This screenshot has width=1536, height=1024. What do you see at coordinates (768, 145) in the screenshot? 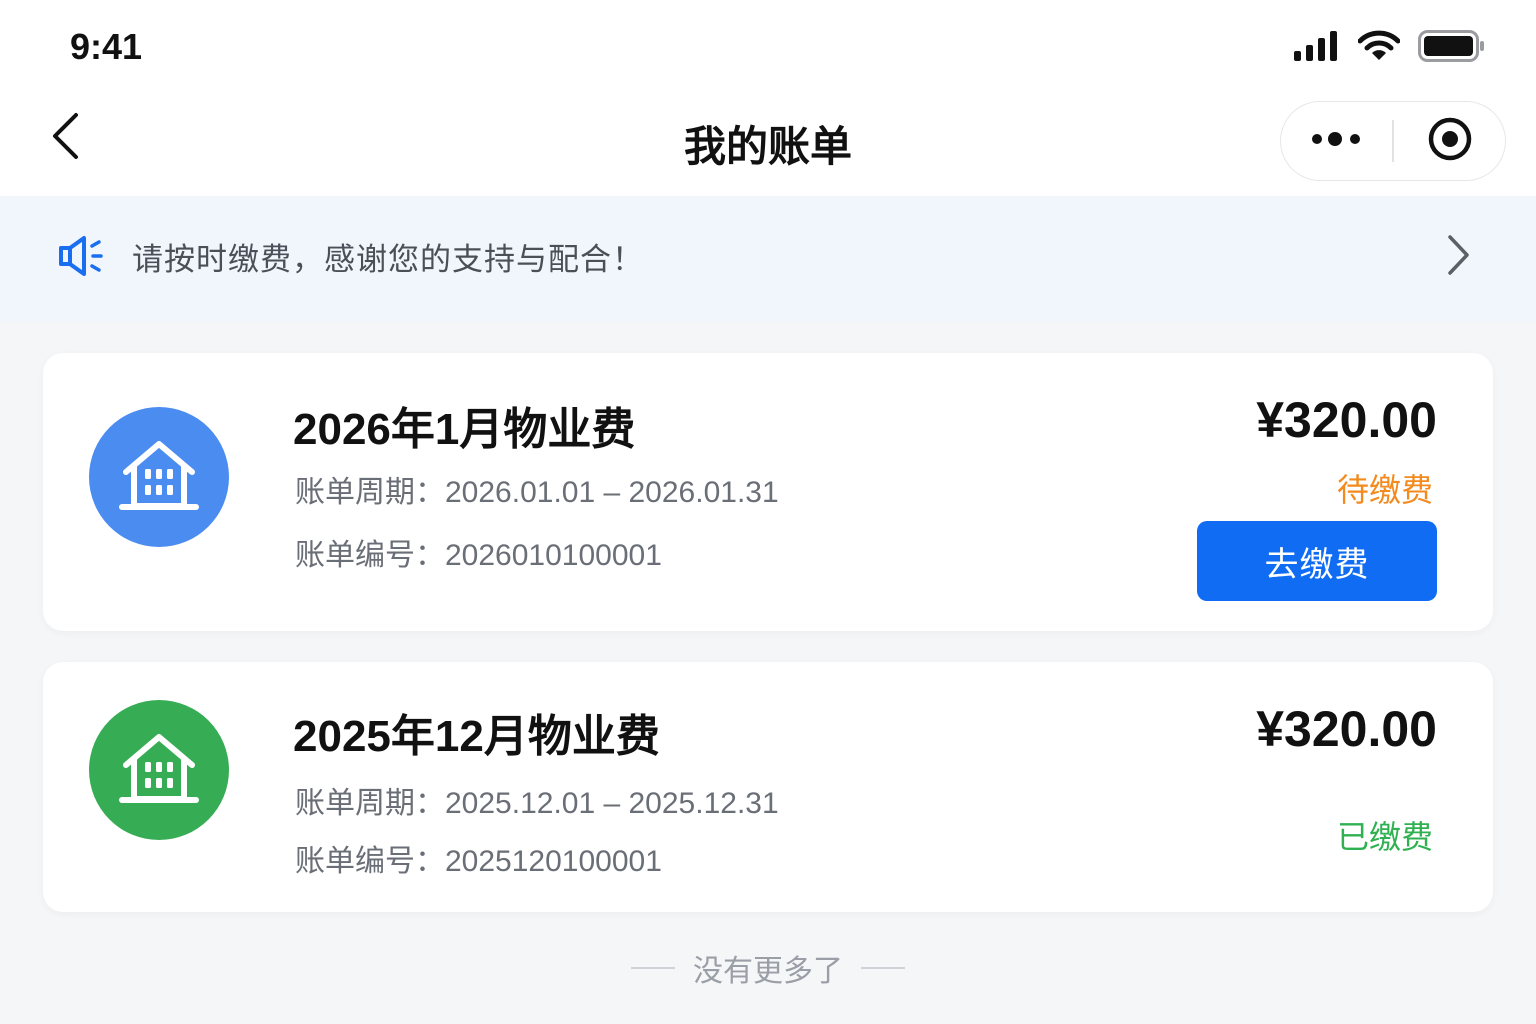
I see `nav-bar: 我的账单` at bounding box center [768, 145].